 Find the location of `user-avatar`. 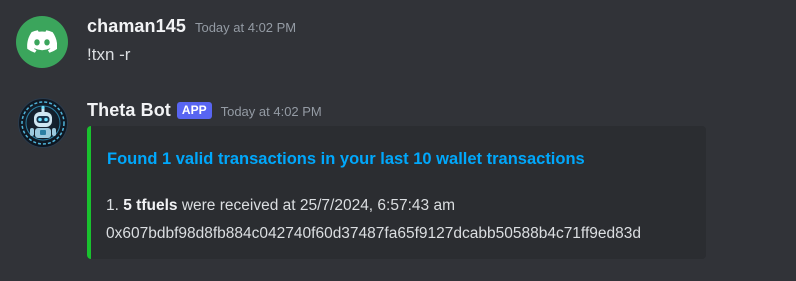

user-avatar is located at coordinates (42, 42).